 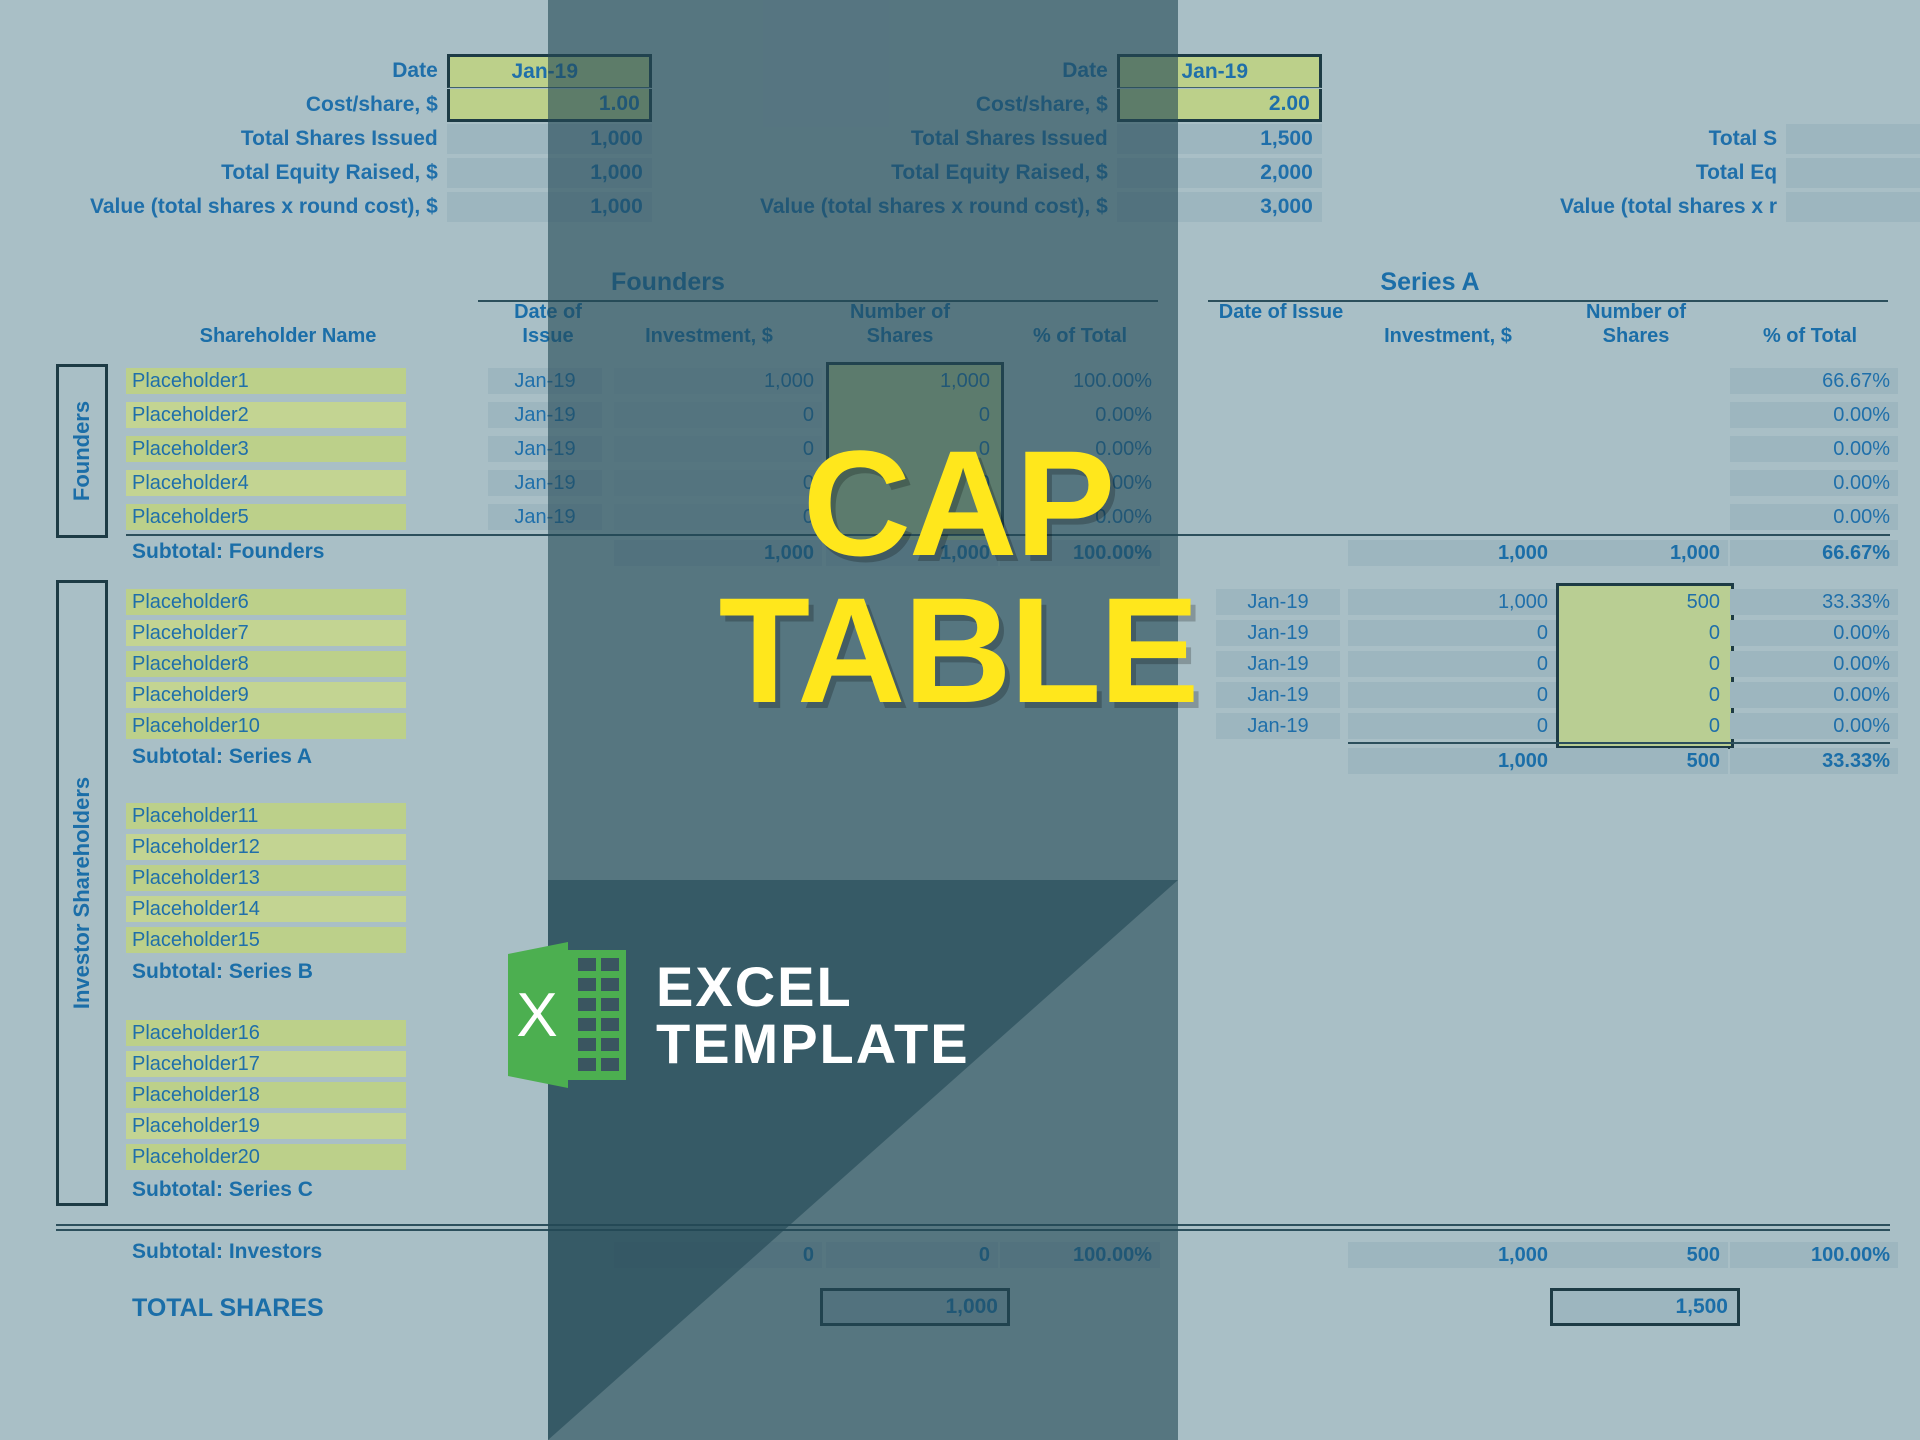 I want to click on founders-total-shares-issued-value: 1,000, so click(x=549, y=139).